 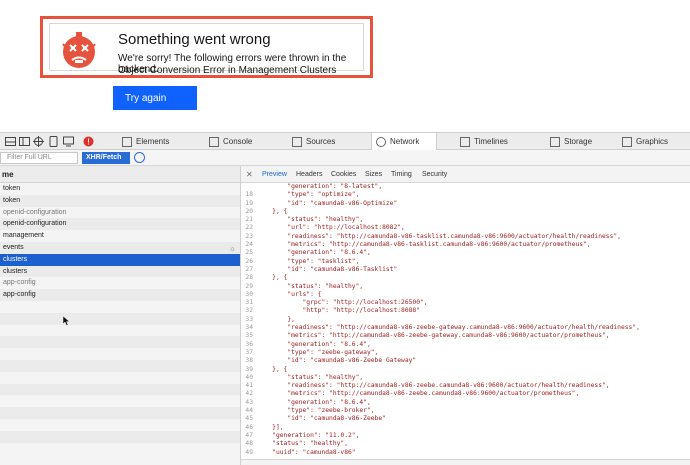 I want to click on line-number: 21, so click(x=249, y=220).